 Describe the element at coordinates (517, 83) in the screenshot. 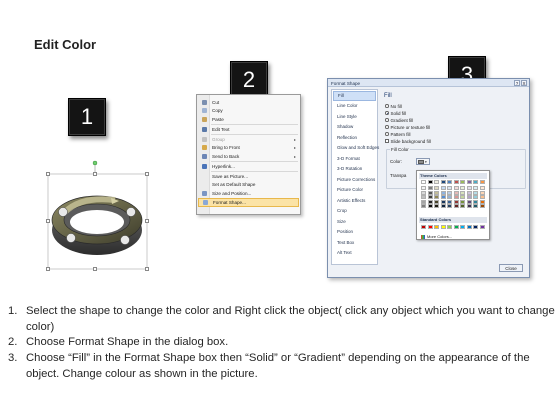

I see `help-button: ?` at that location.